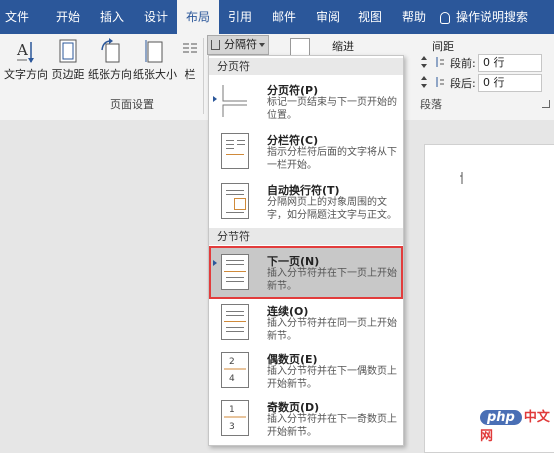 The height and width of the screenshot is (453, 554). Describe the element at coordinates (68, 51) in the screenshot. I see `margins-icon` at that location.